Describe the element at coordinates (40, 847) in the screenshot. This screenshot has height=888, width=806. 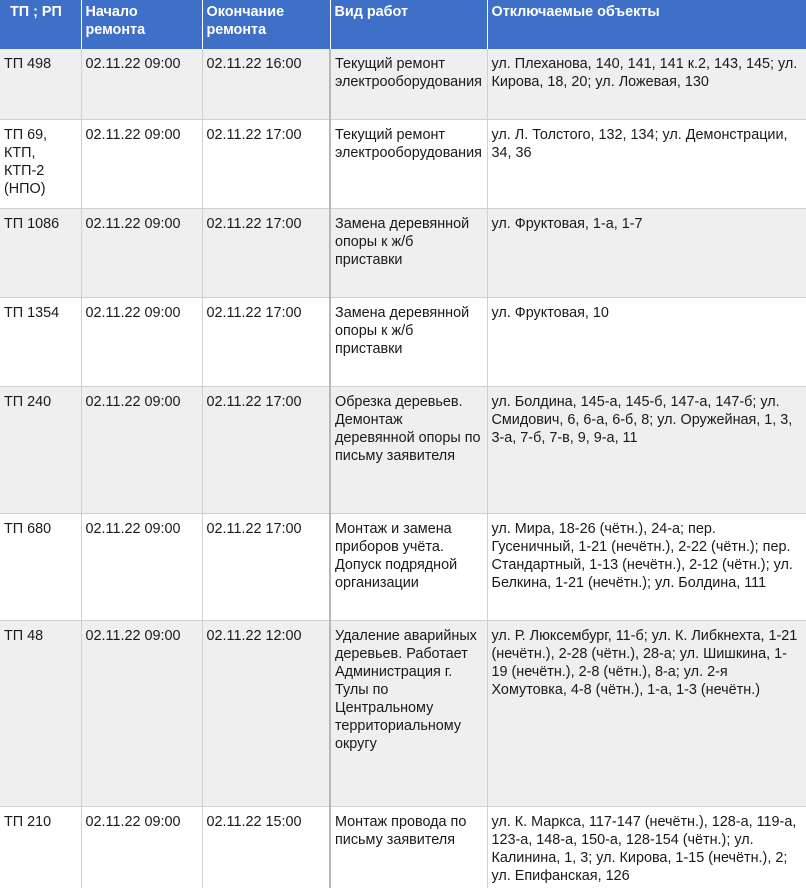
I see `cell-tp: ТП 210` at that location.